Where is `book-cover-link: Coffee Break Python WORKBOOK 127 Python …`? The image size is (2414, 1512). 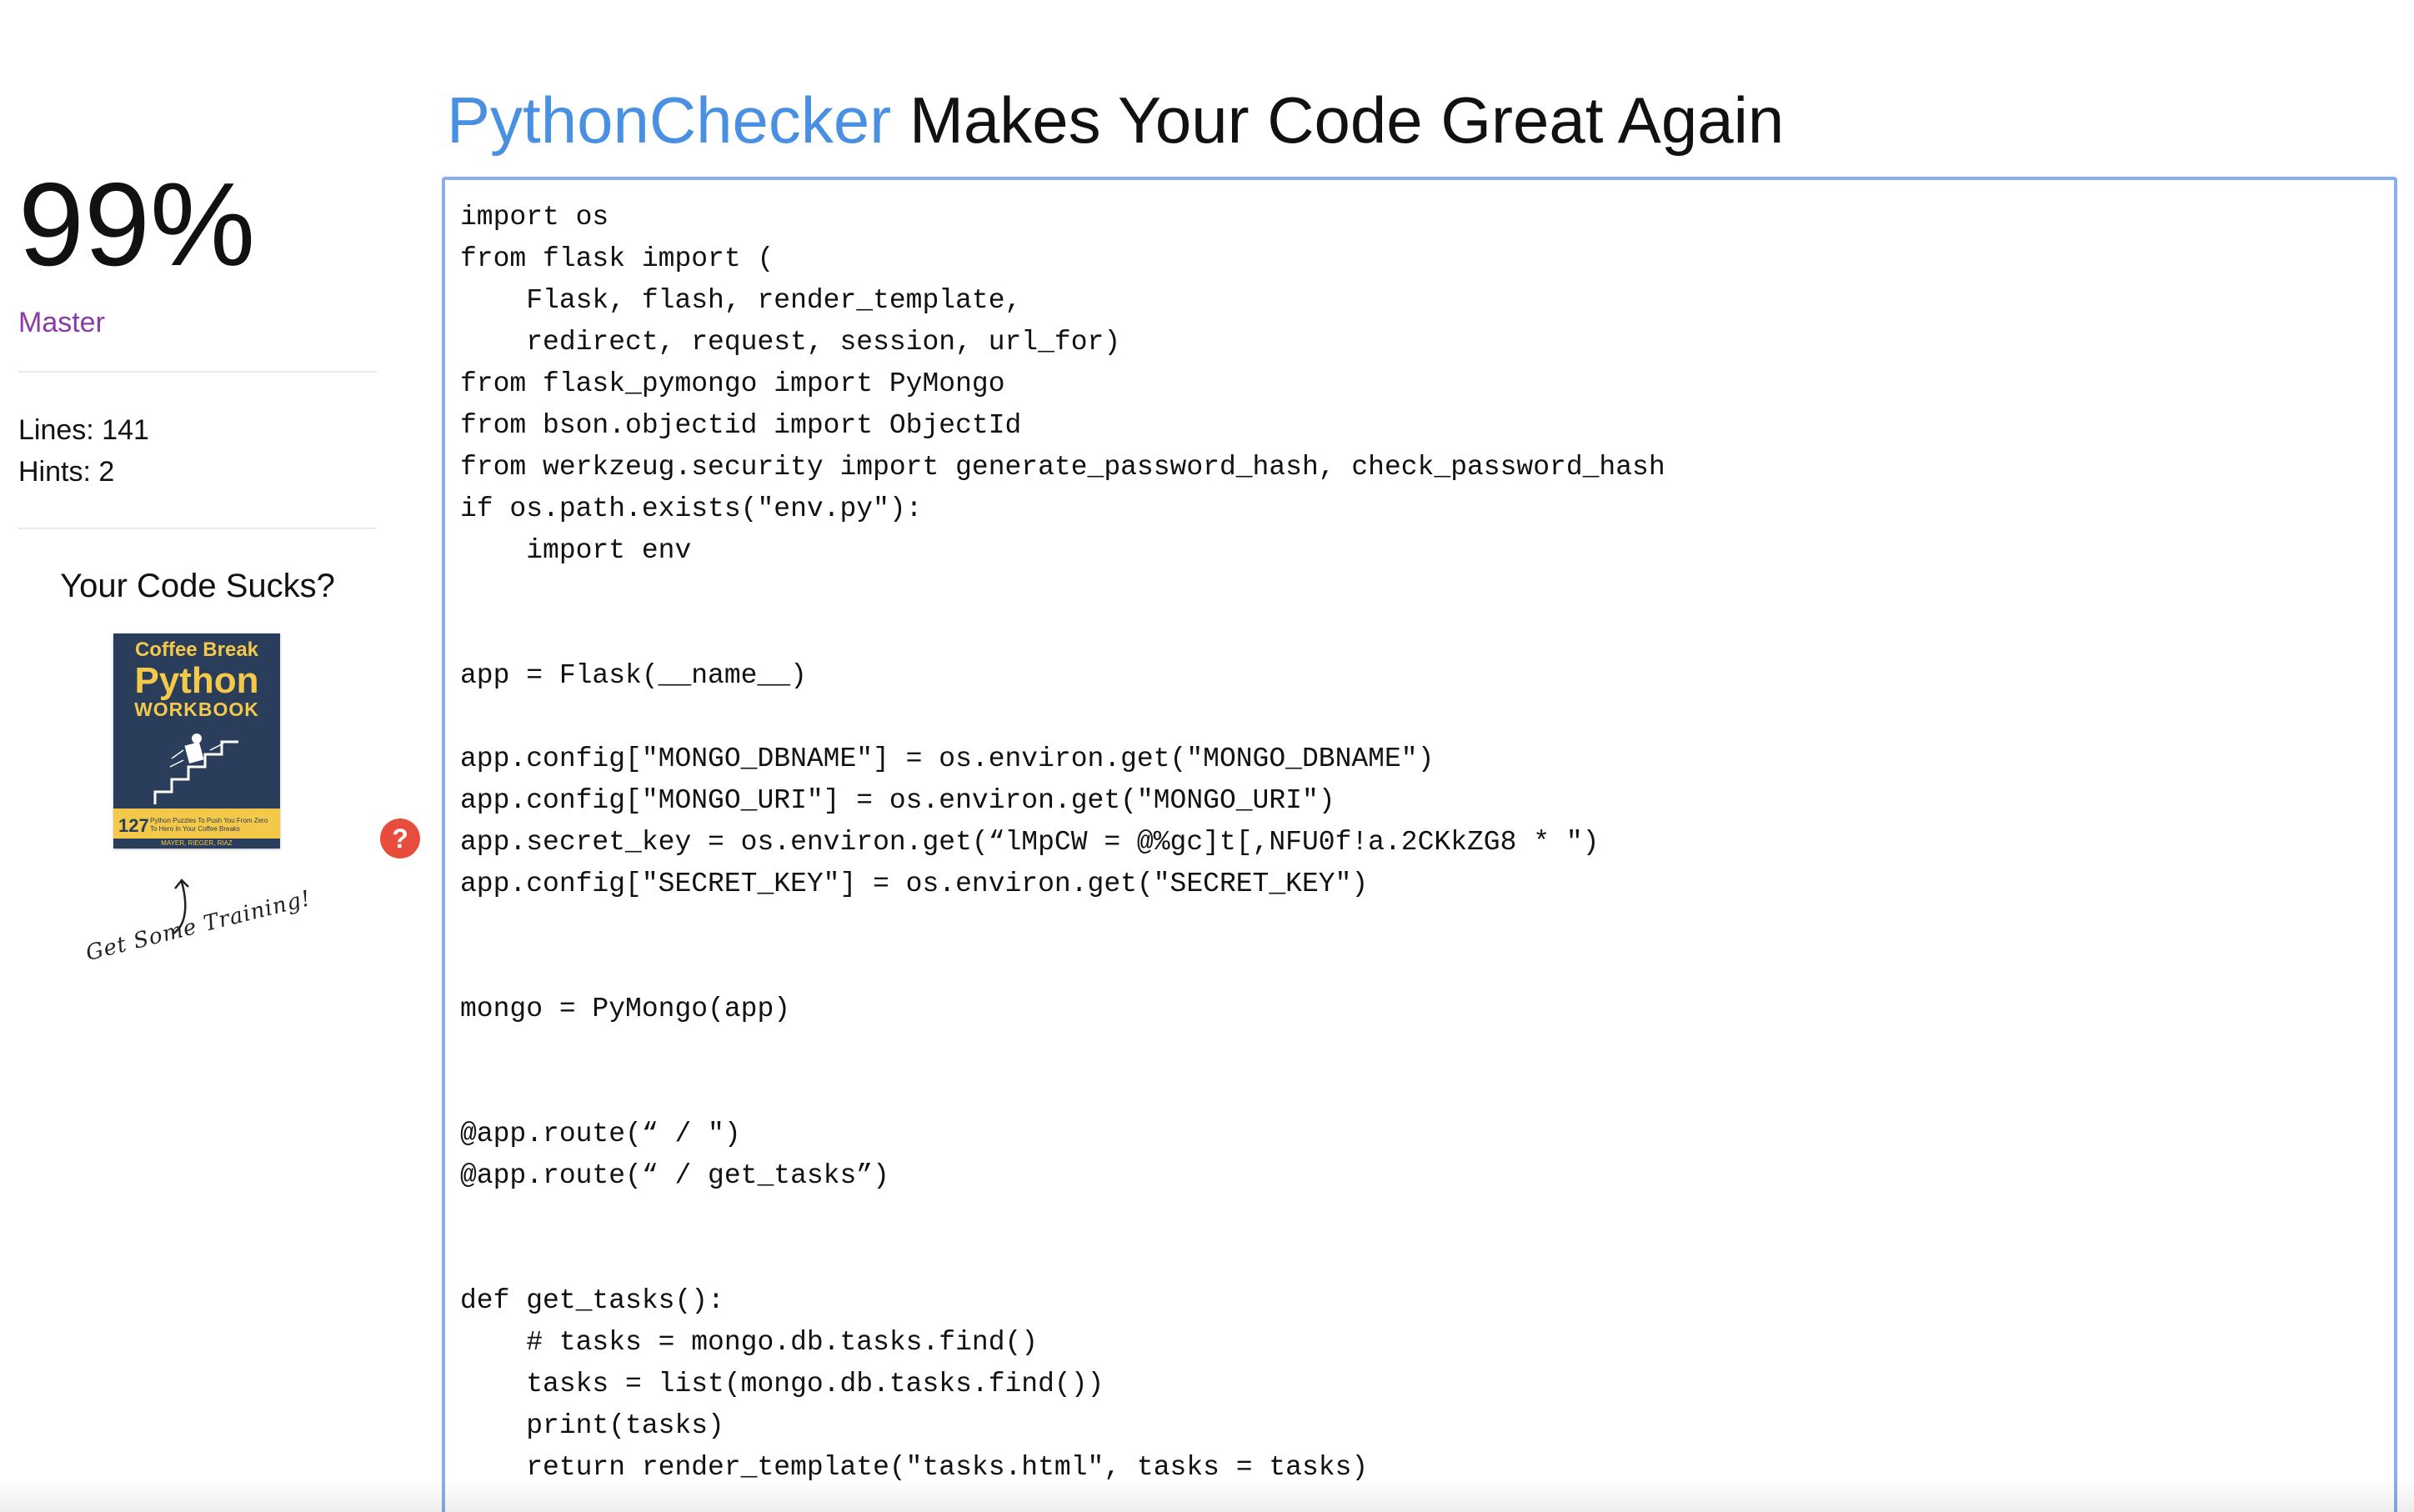
book-cover-link: Coffee Break Python WORKBOOK 127 Python … is located at coordinates (196, 741).